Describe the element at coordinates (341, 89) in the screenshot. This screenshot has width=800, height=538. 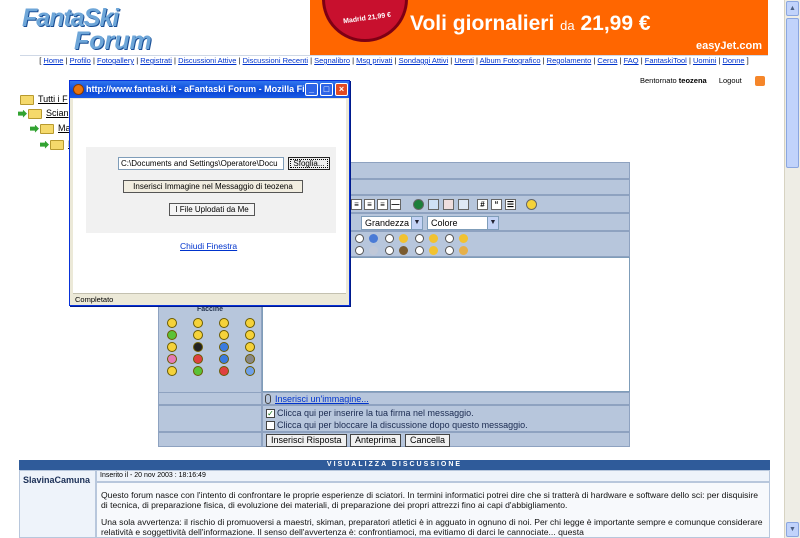
I see `close-window-button: ×` at that location.